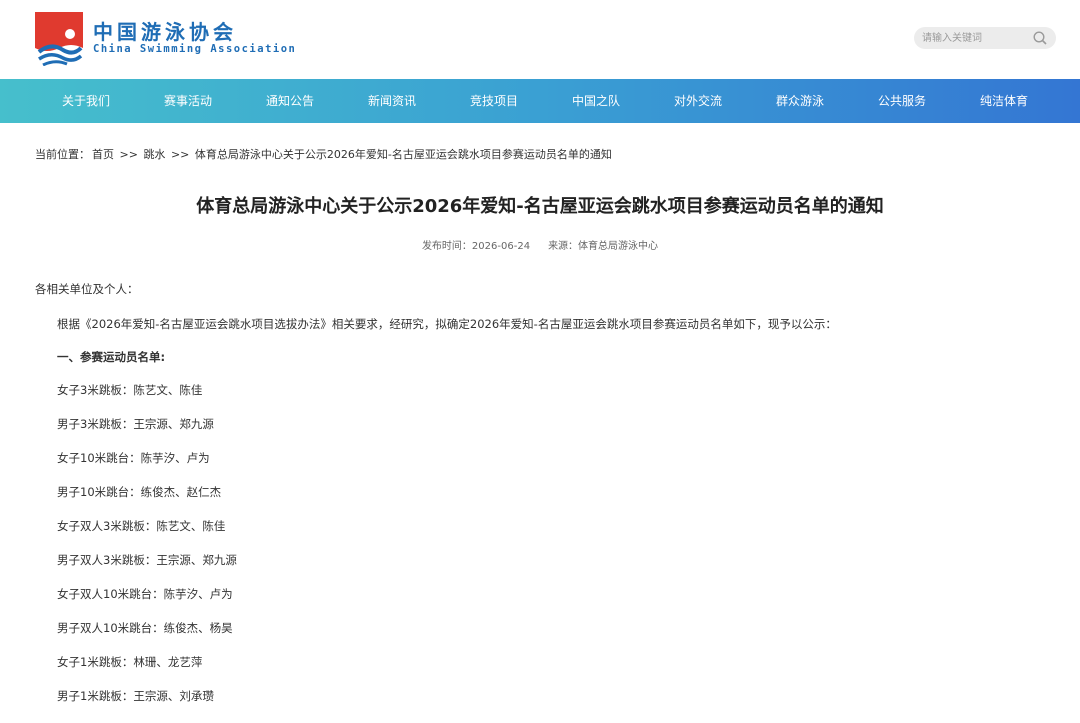 The height and width of the screenshot is (723, 1080). What do you see at coordinates (800, 101) in the screenshot?
I see `nav-item-public-swimming: 群众游泳` at bounding box center [800, 101].